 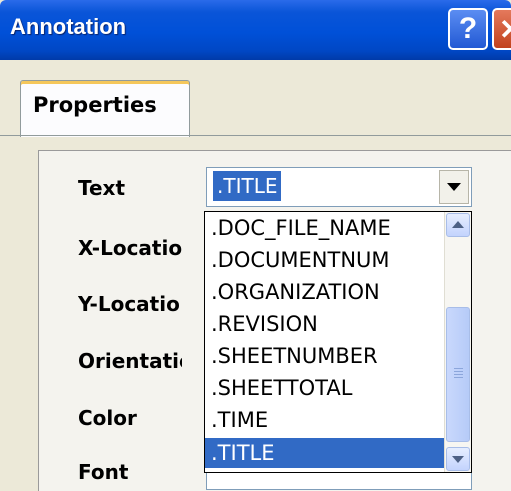 I want to click on arrow-up-icon, so click(x=458, y=224).